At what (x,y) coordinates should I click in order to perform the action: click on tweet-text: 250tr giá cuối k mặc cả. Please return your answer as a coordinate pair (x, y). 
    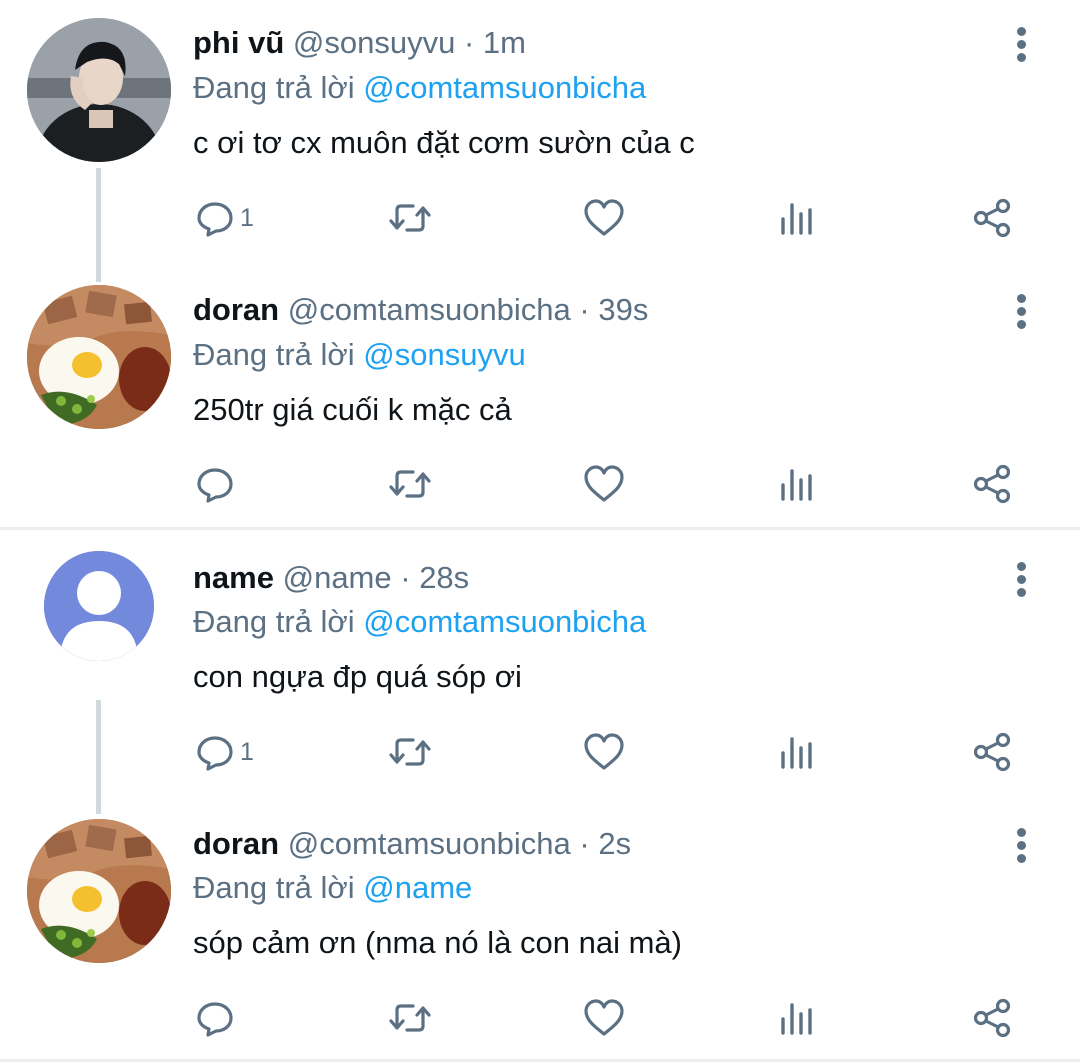
    Looking at the image, I should click on (352, 409).